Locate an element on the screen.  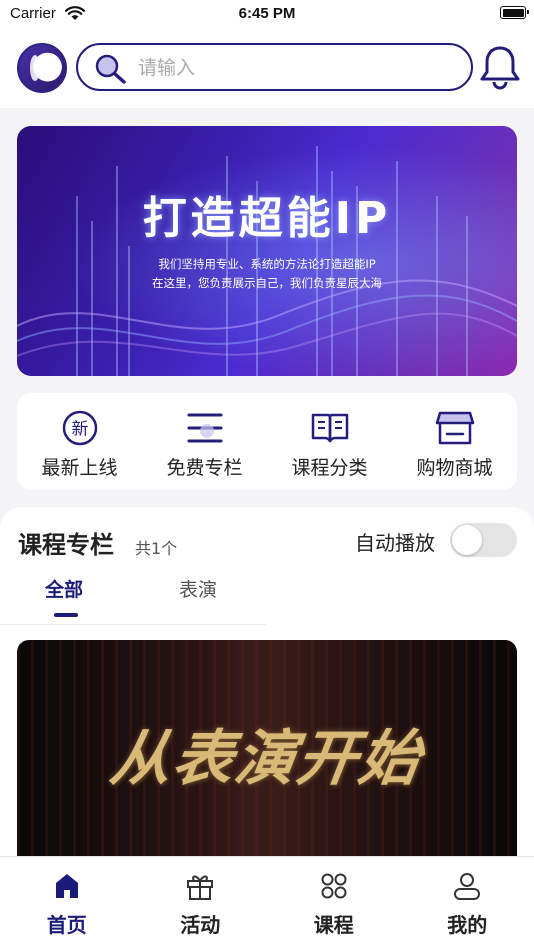
tab-bar-label-profile: 我的 is located at coordinates (467, 925).